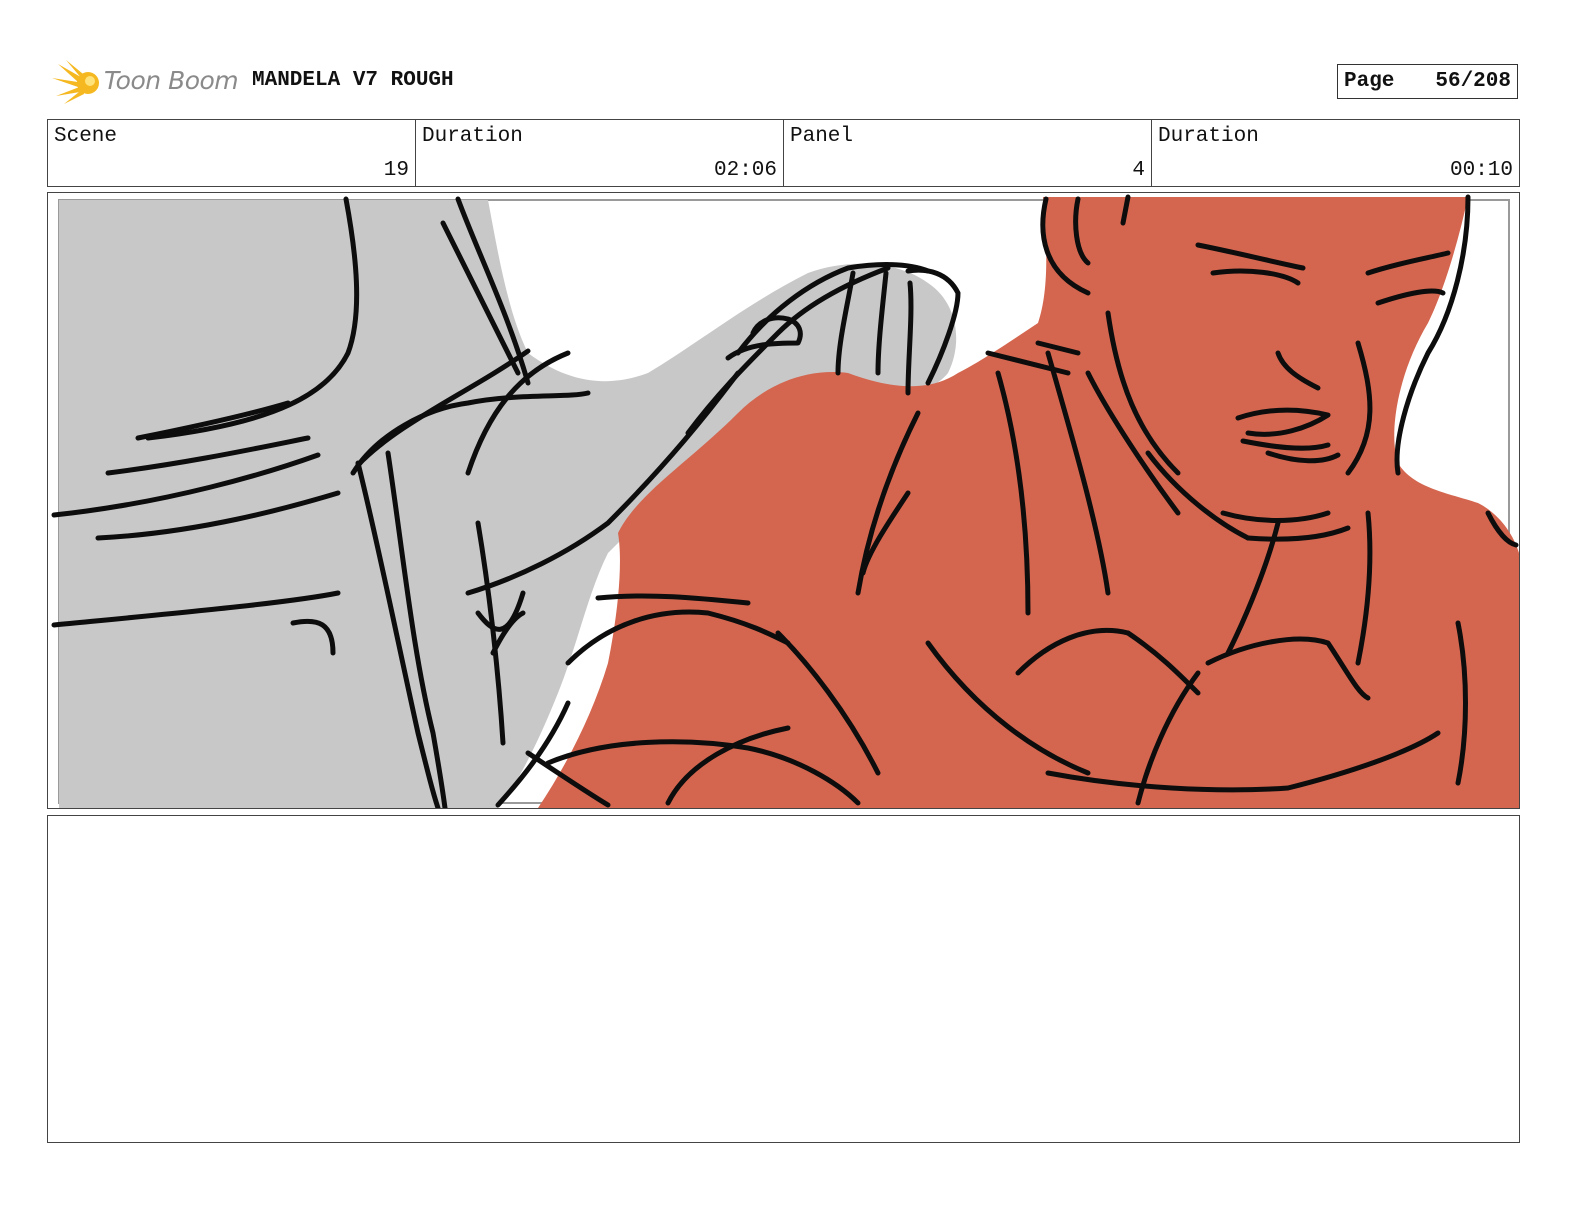  Describe the element at coordinates (232, 153) in the screenshot. I see `scene-cell: Scene 19` at that location.